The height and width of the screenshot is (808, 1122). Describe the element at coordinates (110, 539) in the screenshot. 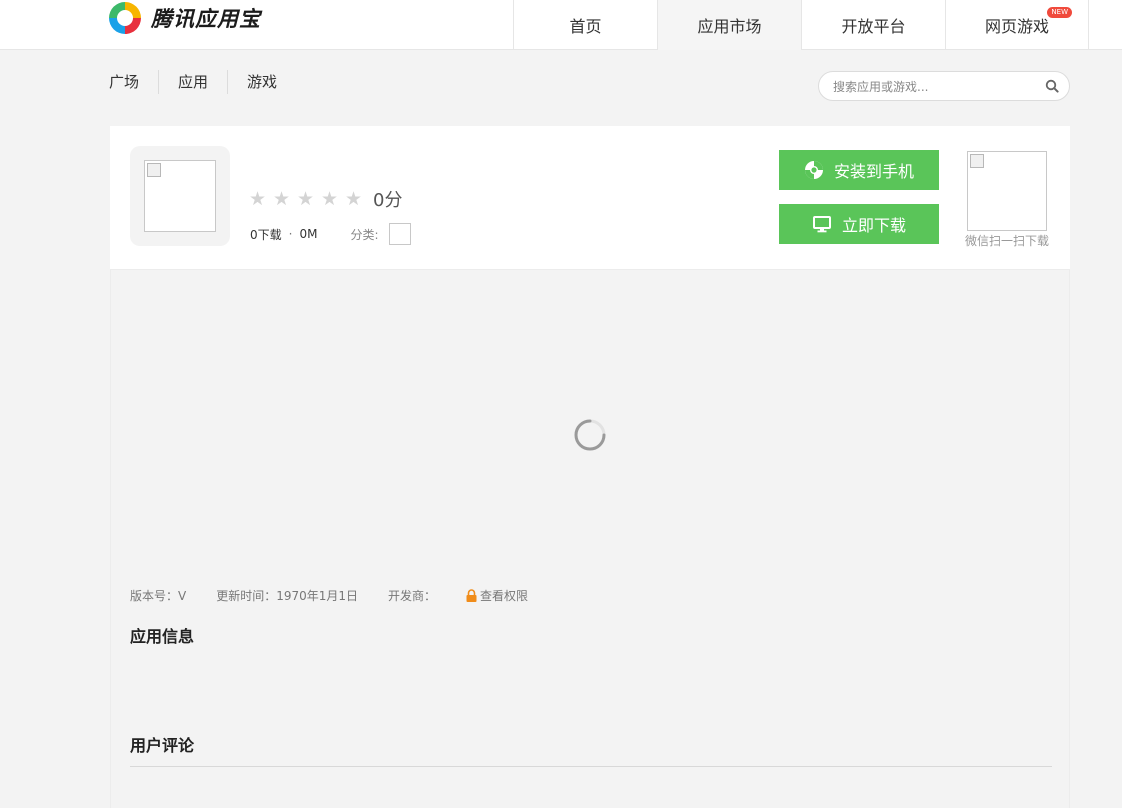

I see `card-border-left` at that location.